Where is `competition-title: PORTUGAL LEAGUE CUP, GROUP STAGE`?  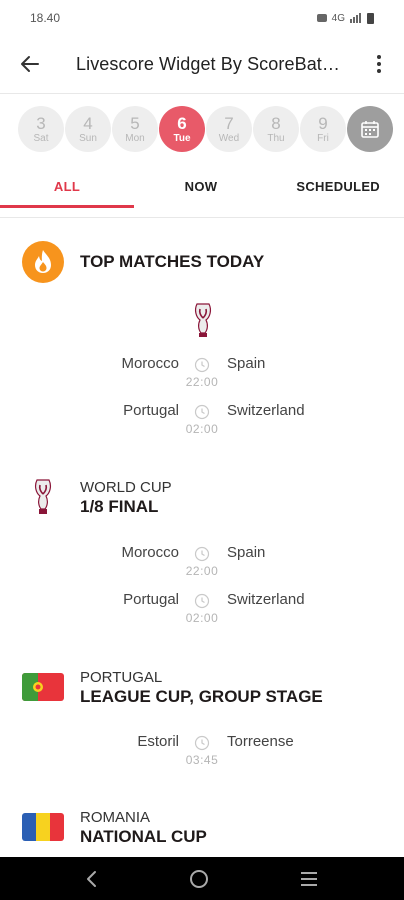
competition-title: PORTUGAL LEAGUE CUP, GROUP STAGE is located at coordinates (201, 687).